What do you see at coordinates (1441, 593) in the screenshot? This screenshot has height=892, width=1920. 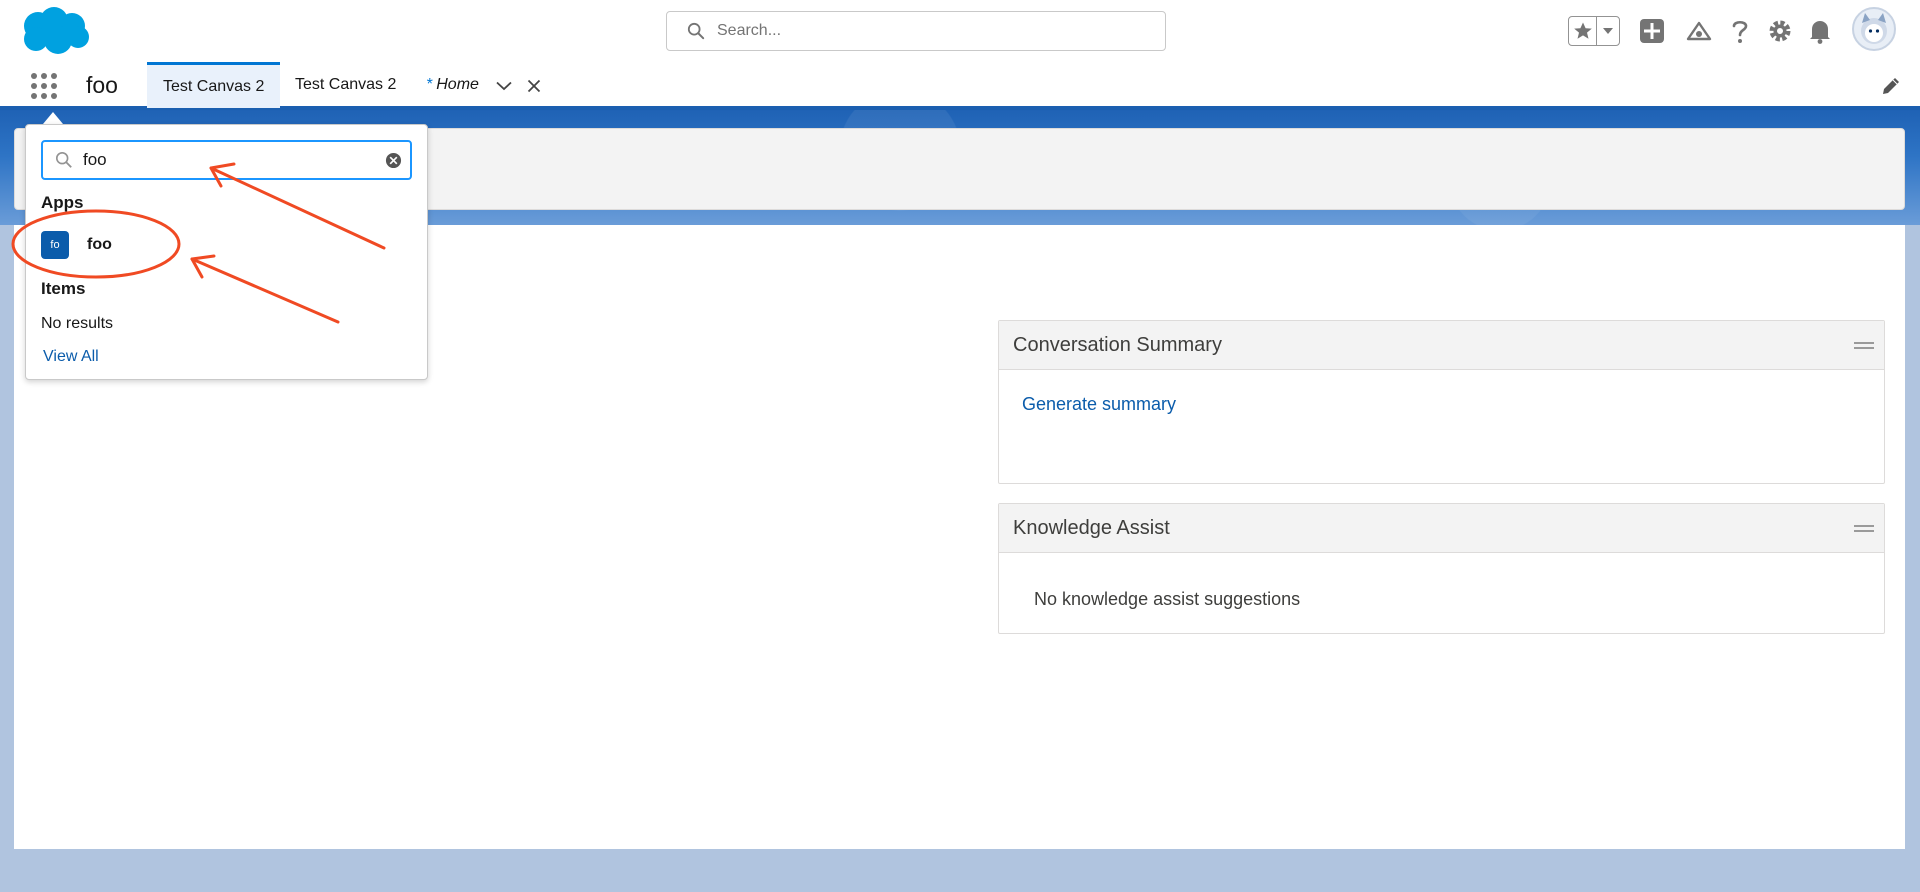 I see `card-body: No knowledge assist suggestions` at bounding box center [1441, 593].